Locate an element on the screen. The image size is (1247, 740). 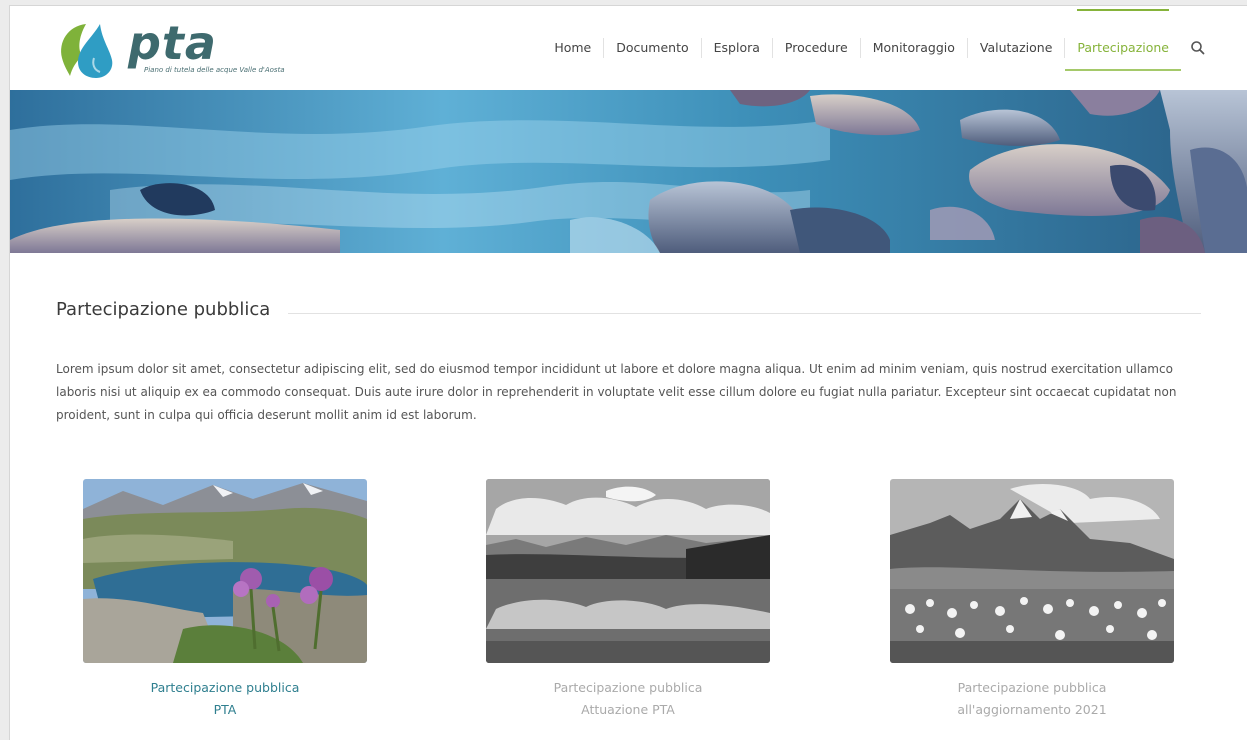
card-caption: Partecipazione pubblica PTA is located at coordinates (225, 699).